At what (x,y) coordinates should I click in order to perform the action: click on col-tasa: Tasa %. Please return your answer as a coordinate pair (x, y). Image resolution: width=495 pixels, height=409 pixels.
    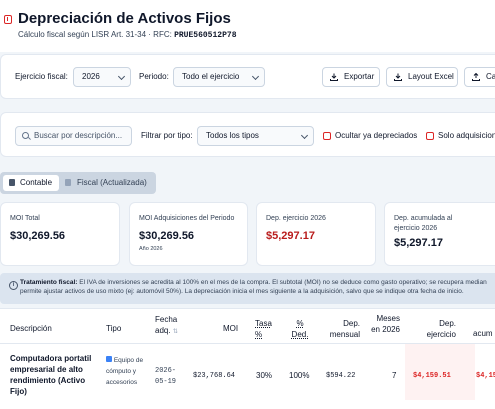
    Looking at the image, I should click on (263, 329).